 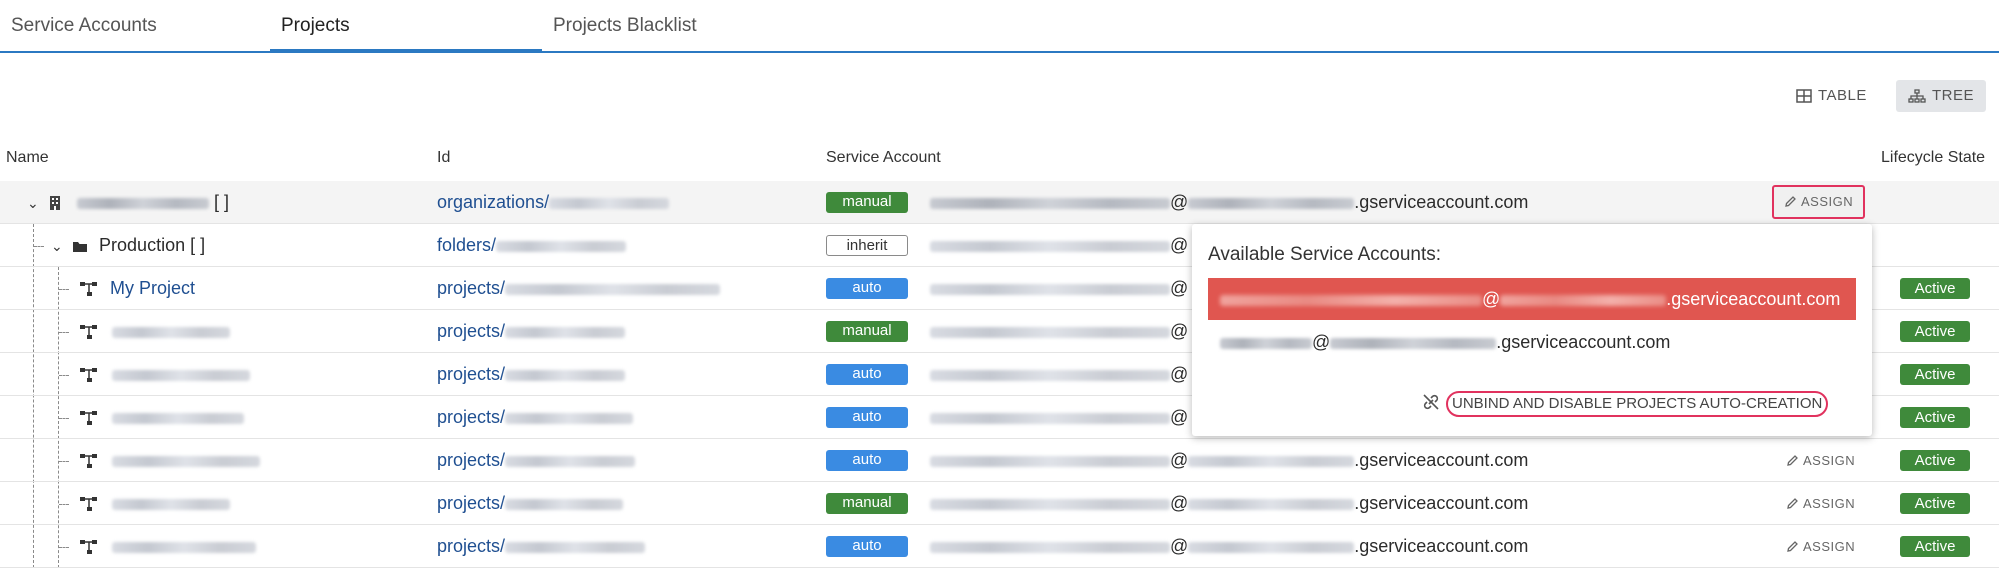 What do you see at coordinates (142, 245) in the screenshot?
I see `folder-name: Production` at bounding box center [142, 245].